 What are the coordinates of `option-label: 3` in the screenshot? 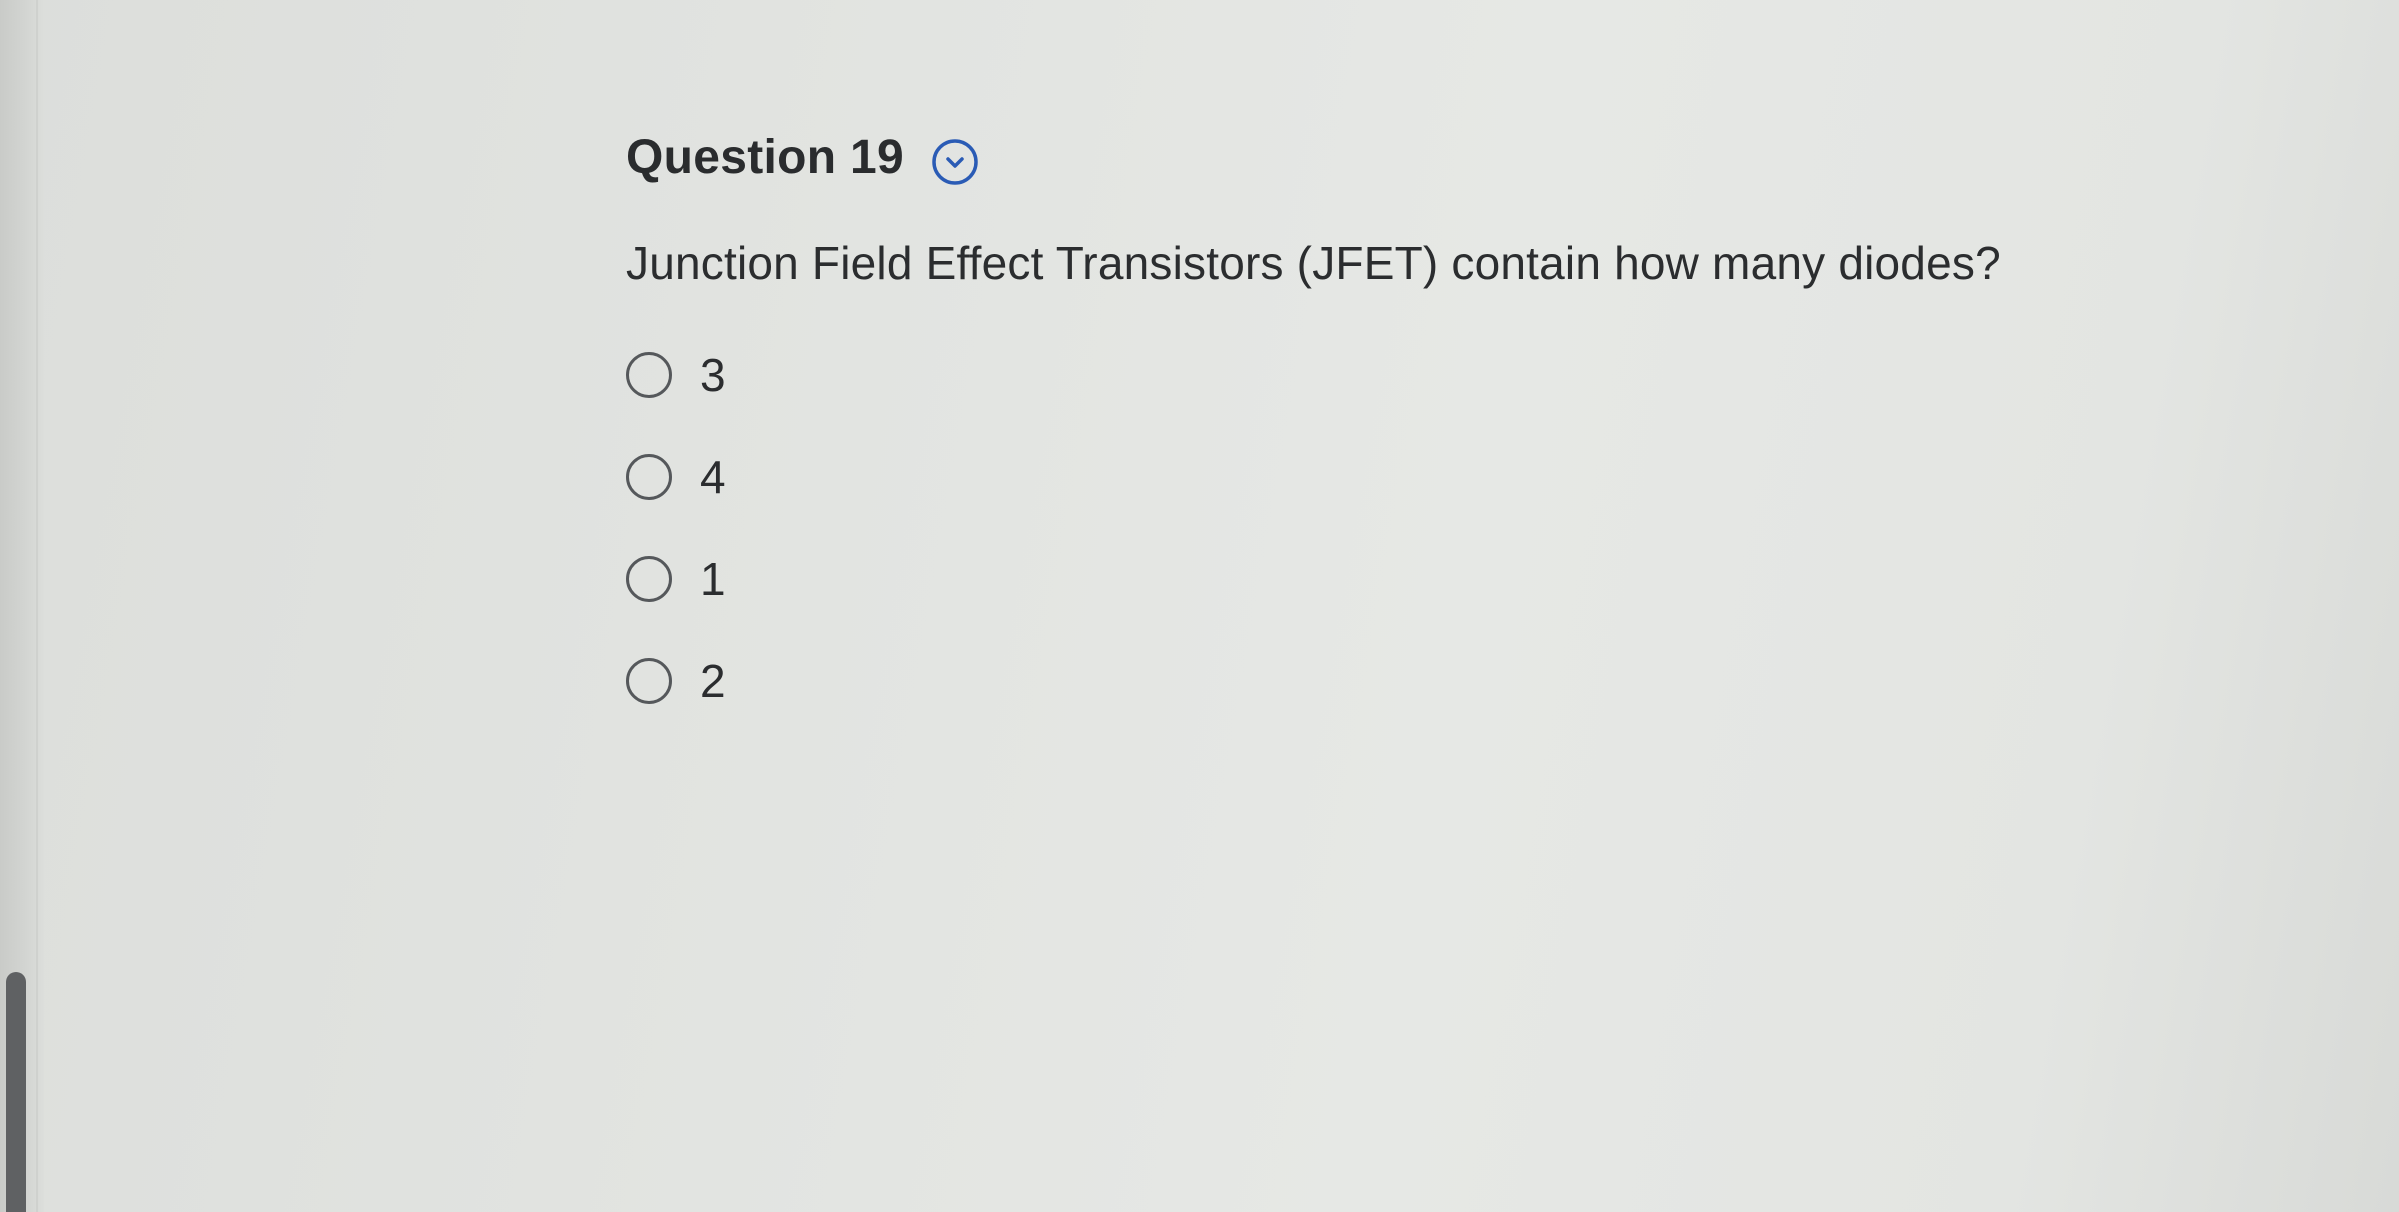 It's located at (713, 375).